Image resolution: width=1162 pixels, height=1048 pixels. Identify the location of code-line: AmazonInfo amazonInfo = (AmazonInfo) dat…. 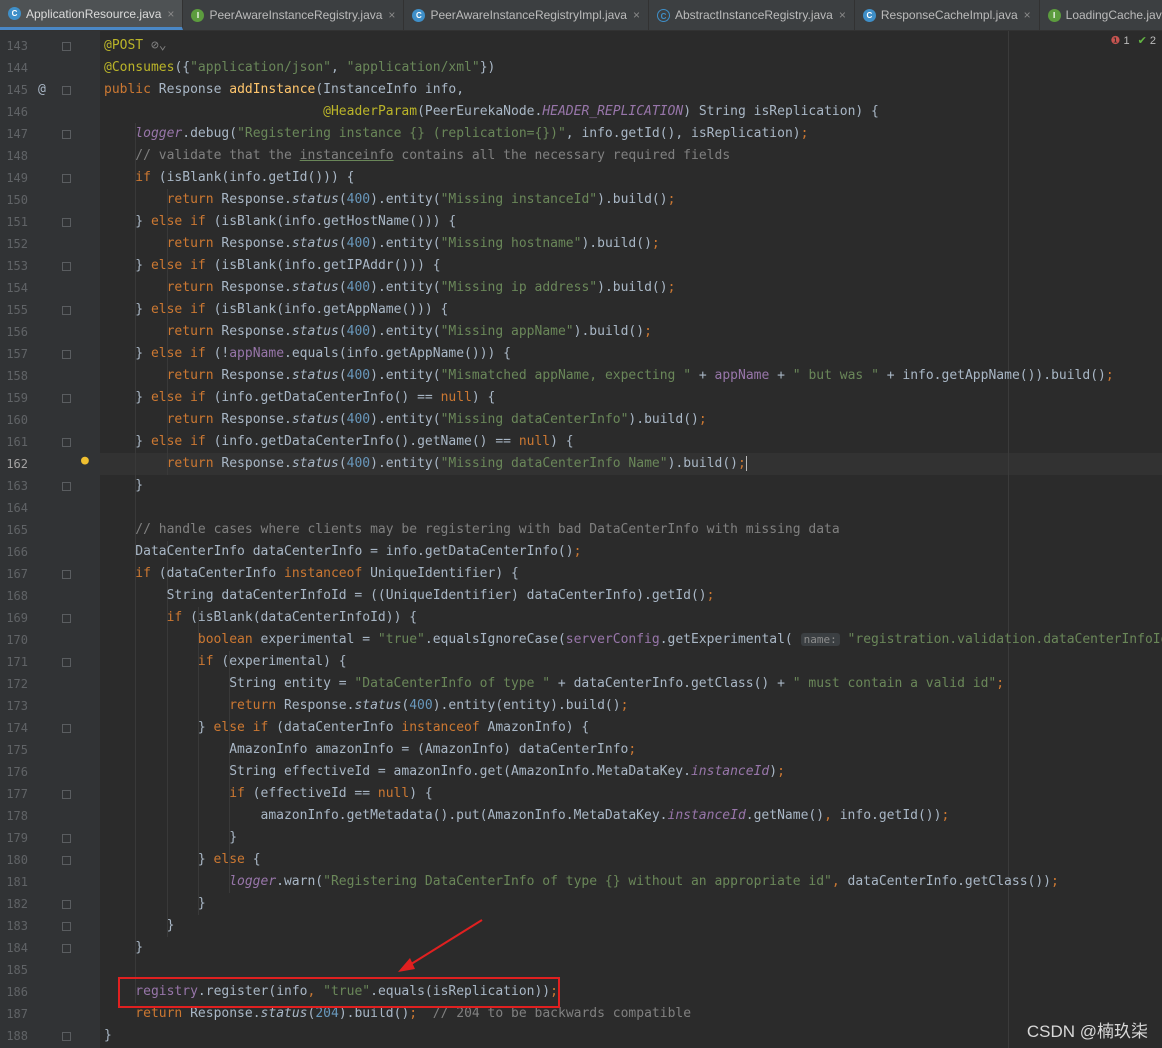
(432, 750).